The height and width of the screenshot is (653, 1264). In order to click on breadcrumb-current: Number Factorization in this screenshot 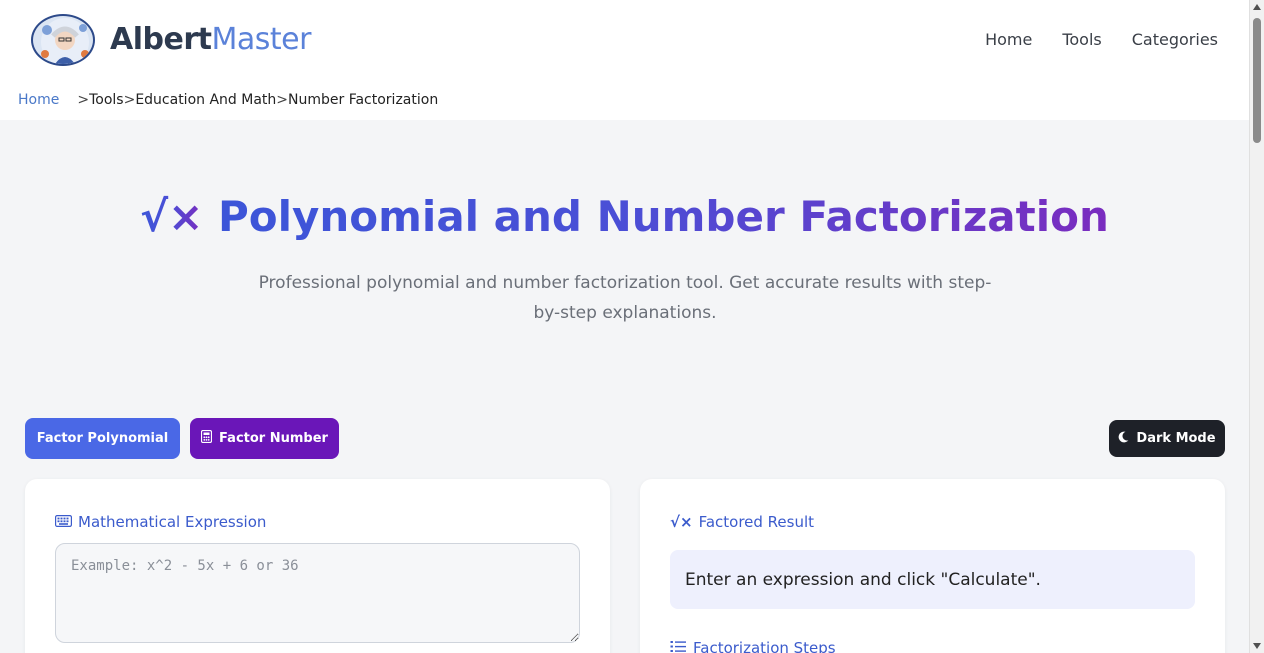, I will do `click(363, 100)`.